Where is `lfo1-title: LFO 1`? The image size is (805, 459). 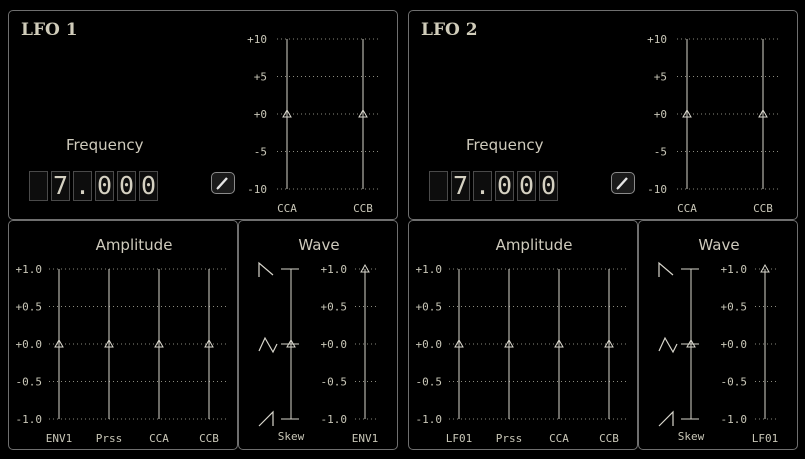 lfo1-title: LFO 1 is located at coordinates (49, 30).